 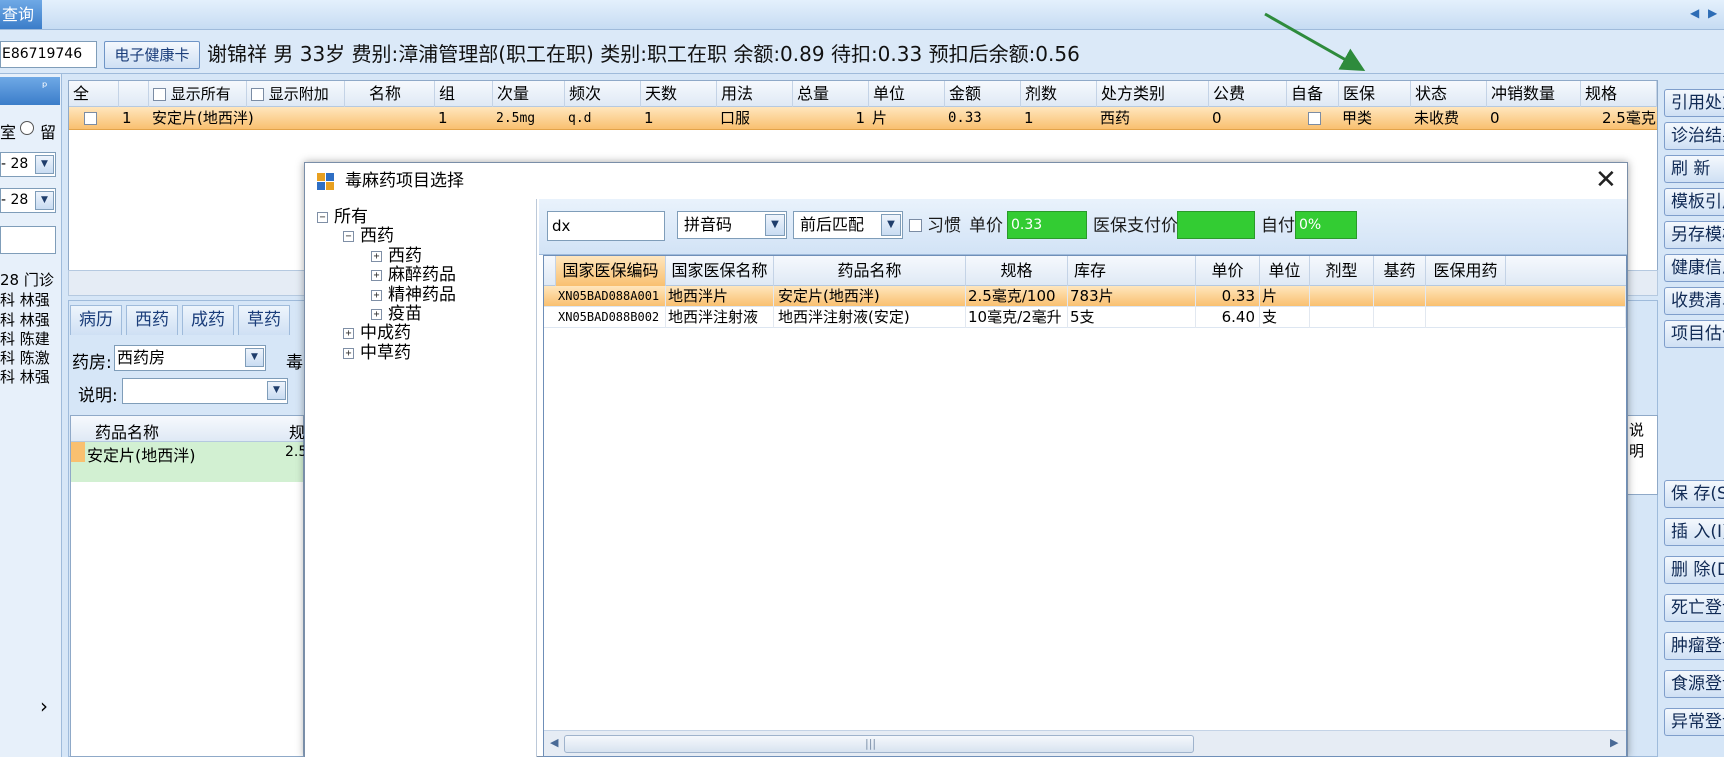 What do you see at coordinates (1248, 94) in the screenshot?
I see `col-public-fee: 公费` at bounding box center [1248, 94].